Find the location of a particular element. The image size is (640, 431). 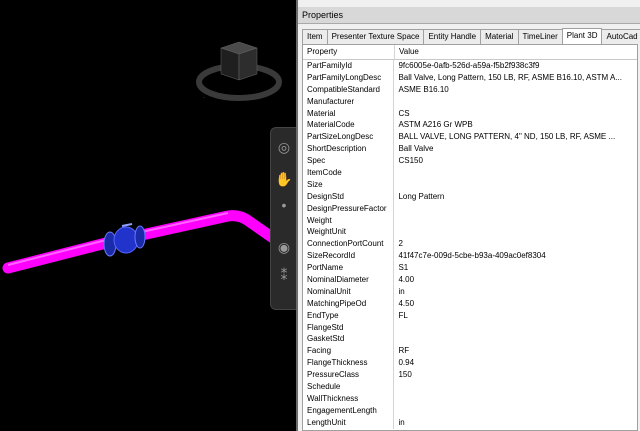

tab-presenter-texture-space: Presenter Texture Space is located at coordinates (375, 36).